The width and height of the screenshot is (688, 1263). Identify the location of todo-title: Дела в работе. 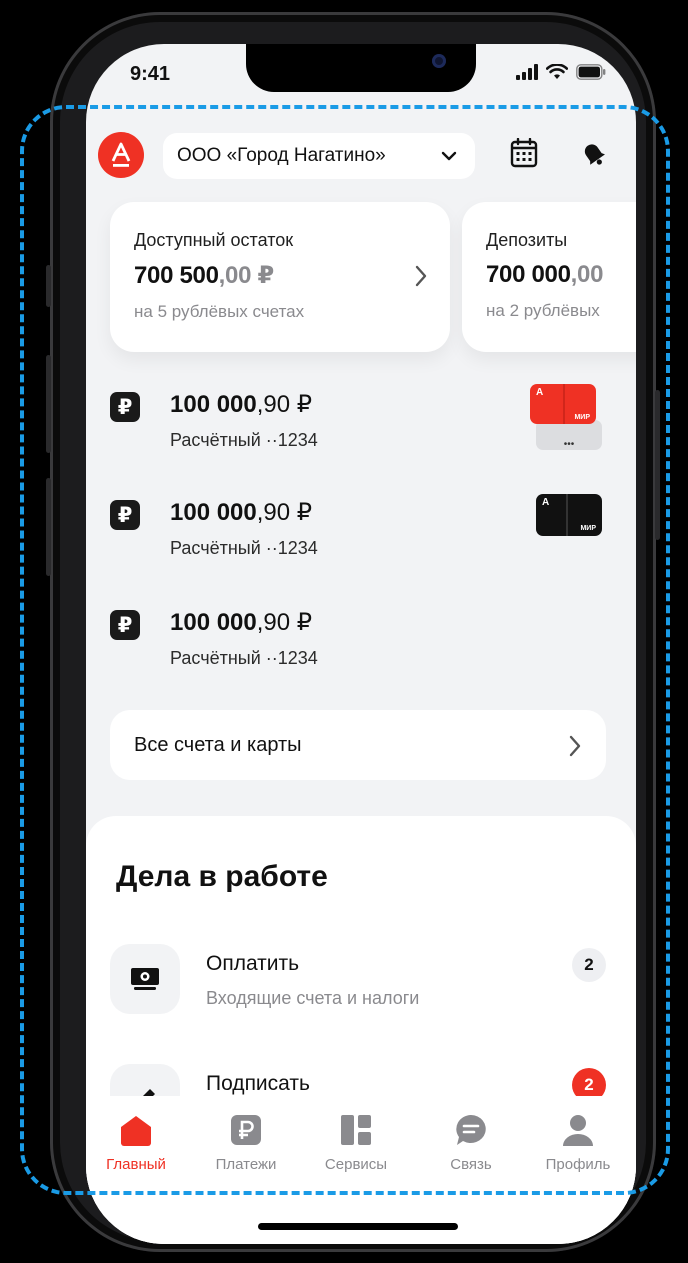
(222, 876).